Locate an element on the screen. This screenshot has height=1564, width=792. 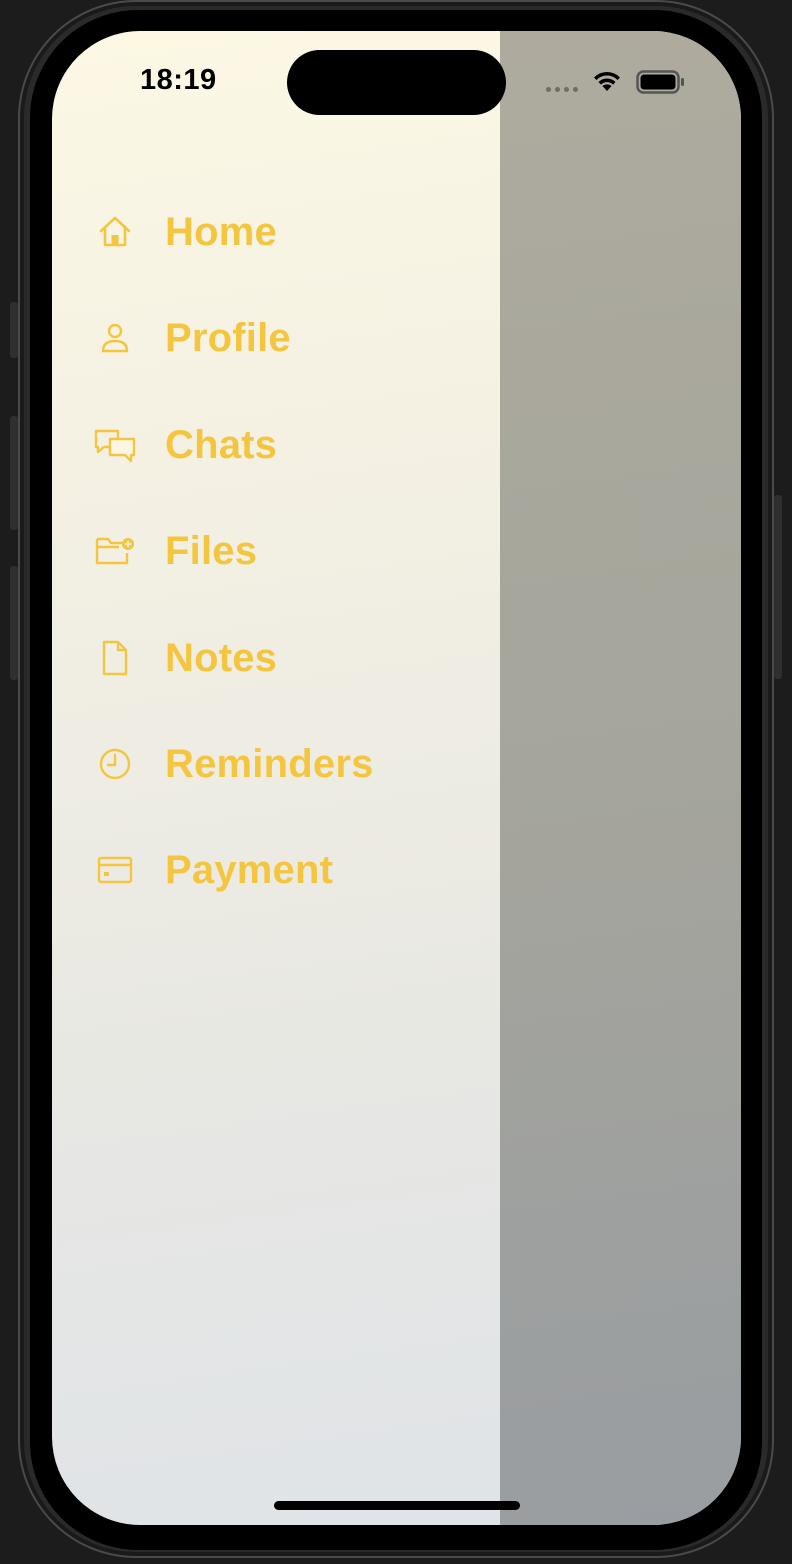
chat-bubbles-icon is located at coordinates (115, 445).